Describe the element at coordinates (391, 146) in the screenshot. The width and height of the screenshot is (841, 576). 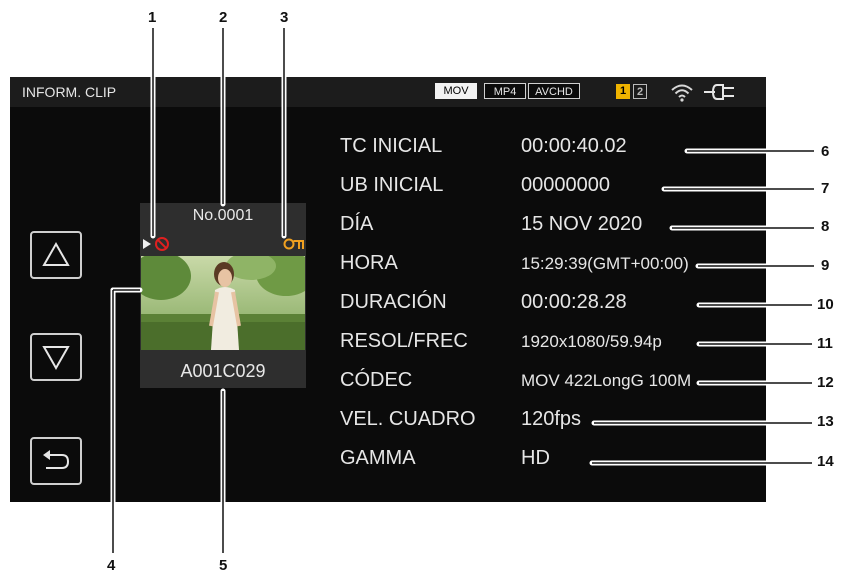
I see `info-label-tc-start: TC INICIAL` at that location.